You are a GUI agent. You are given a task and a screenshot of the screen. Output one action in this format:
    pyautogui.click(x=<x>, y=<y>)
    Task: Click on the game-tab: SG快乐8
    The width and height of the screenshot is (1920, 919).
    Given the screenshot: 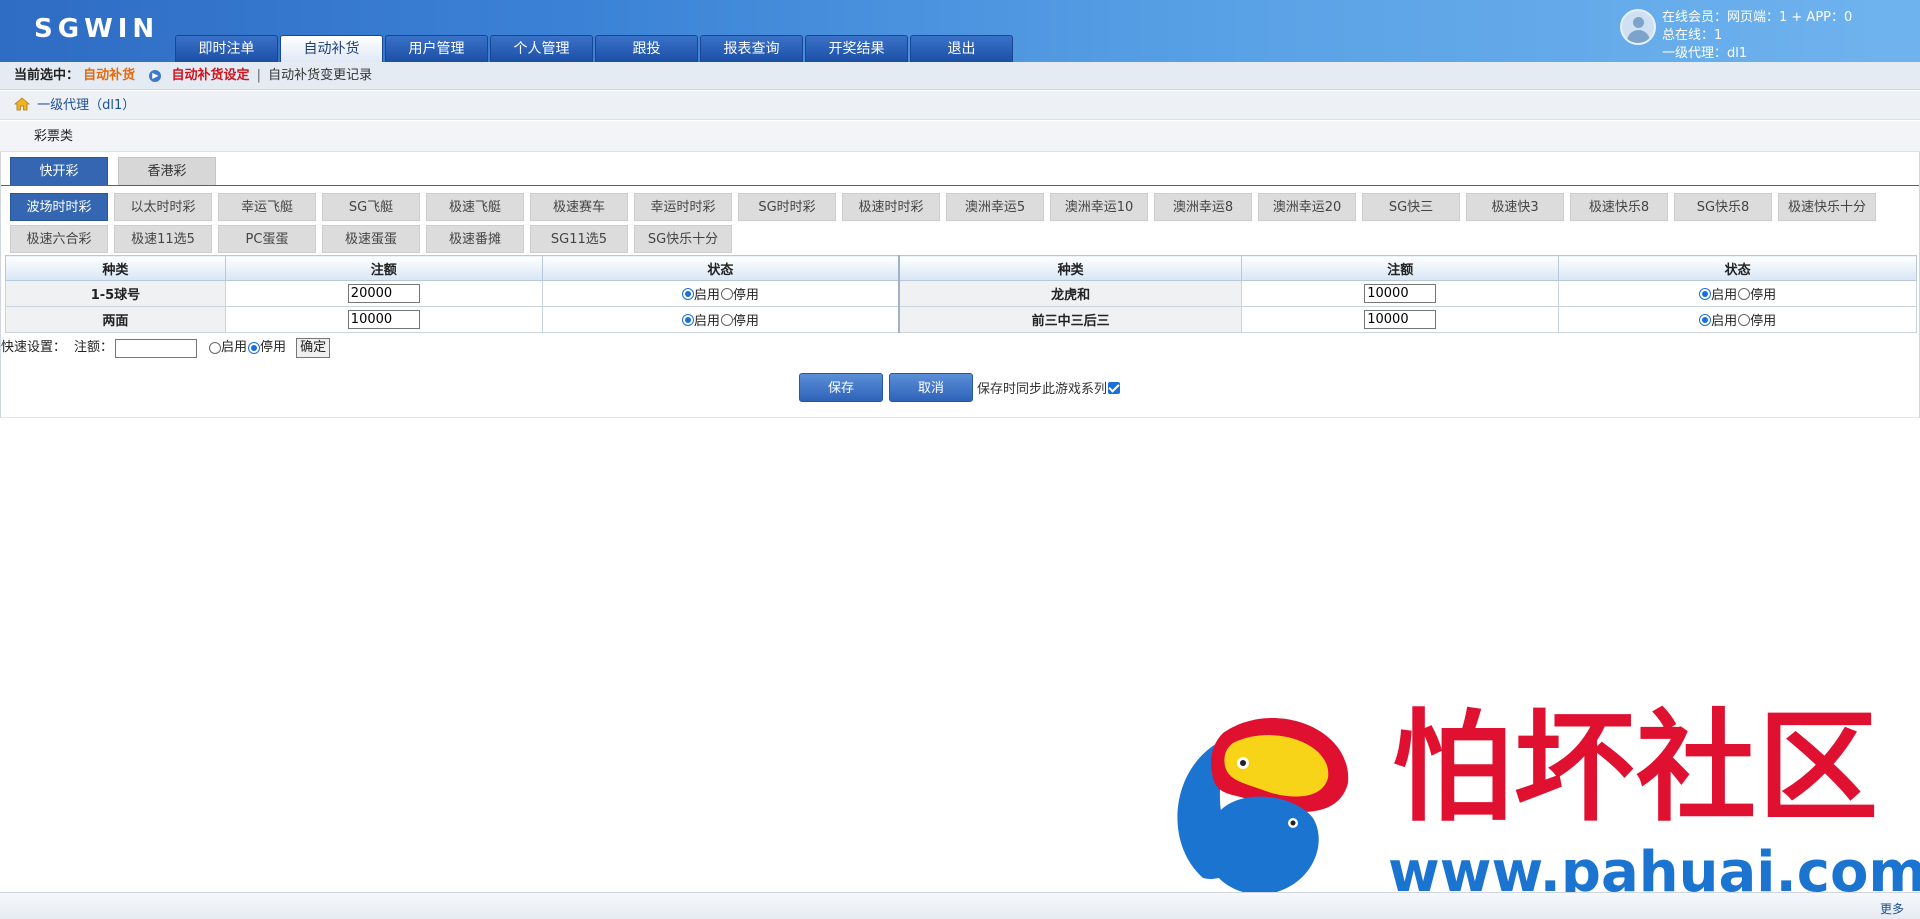 What is the action you would take?
    pyautogui.click(x=1723, y=207)
    